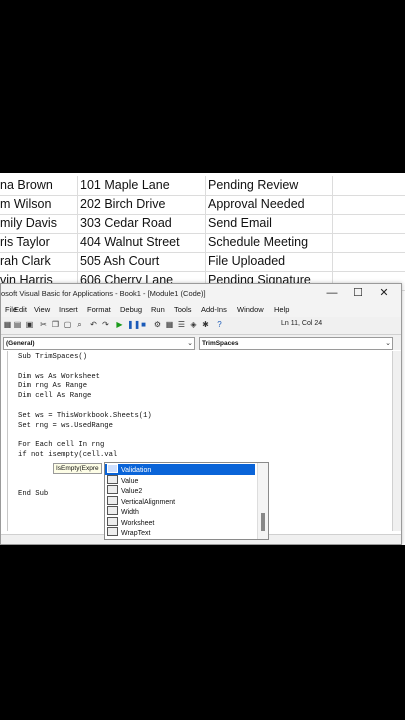 The width and height of the screenshot is (405, 720). Describe the element at coordinates (180, 490) in the screenshot. I see `autocomplete-item: Value2` at that location.